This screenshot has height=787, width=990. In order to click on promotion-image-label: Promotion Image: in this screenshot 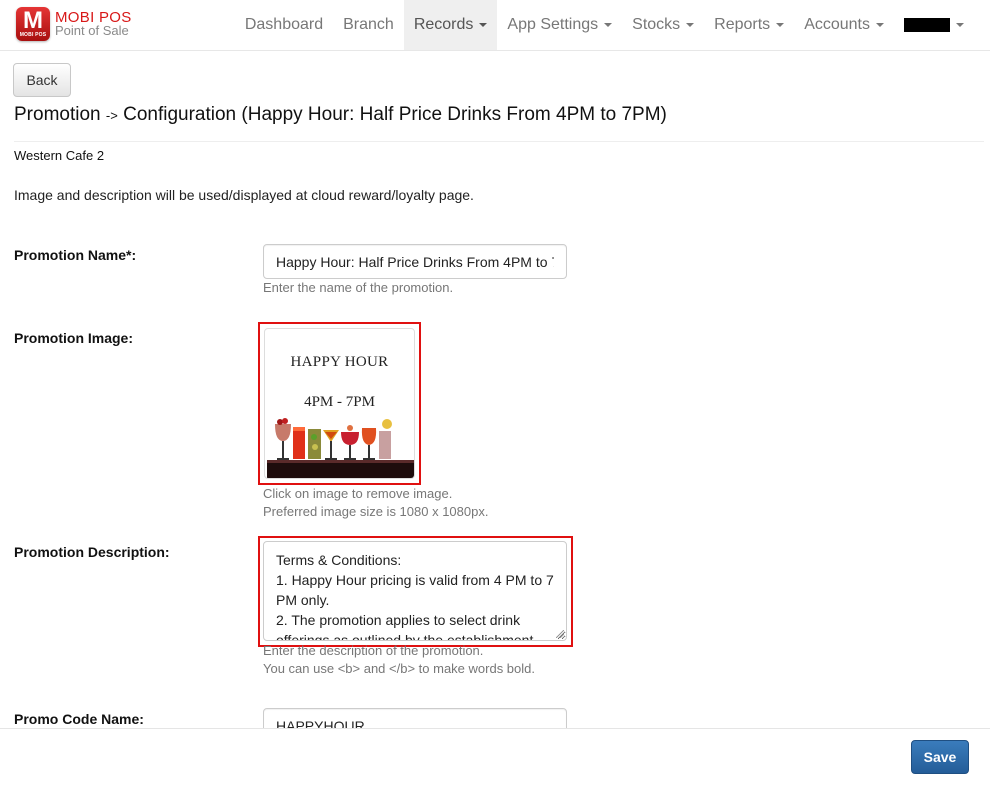, I will do `click(74, 338)`.